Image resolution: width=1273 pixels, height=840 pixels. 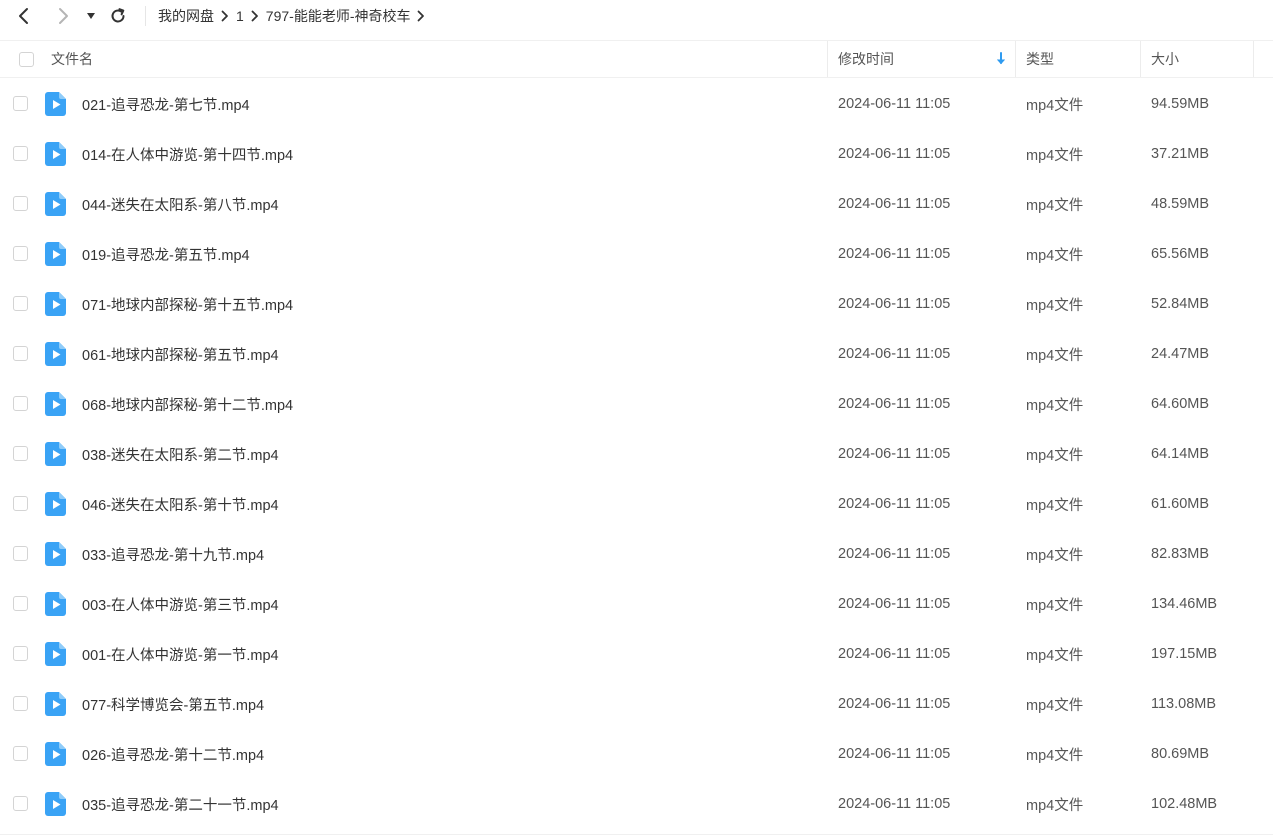 I want to click on file-size: 80.69MB, so click(x=1180, y=754).